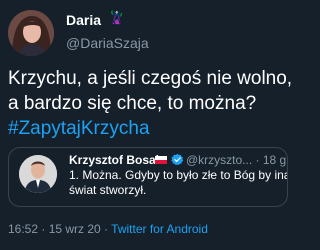 The height and width of the screenshot is (250, 320). Describe the element at coordinates (31, 33) in the screenshot. I see `author-avatar` at that location.